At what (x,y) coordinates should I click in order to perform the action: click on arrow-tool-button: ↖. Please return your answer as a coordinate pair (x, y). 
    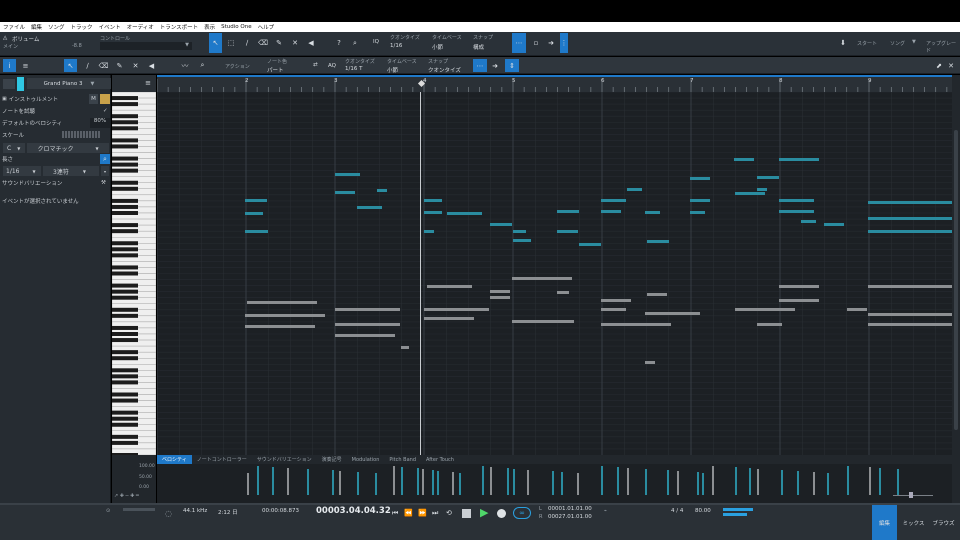
    Looking at the image, I should click on (215, 43).